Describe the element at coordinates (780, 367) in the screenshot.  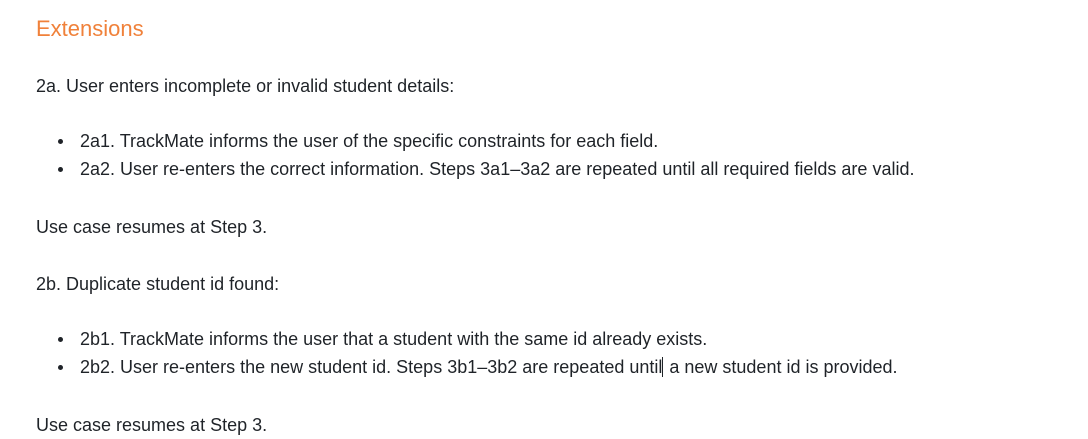
I see `step-2b2-text-after-cursor: a new student id is provided.` at that location.